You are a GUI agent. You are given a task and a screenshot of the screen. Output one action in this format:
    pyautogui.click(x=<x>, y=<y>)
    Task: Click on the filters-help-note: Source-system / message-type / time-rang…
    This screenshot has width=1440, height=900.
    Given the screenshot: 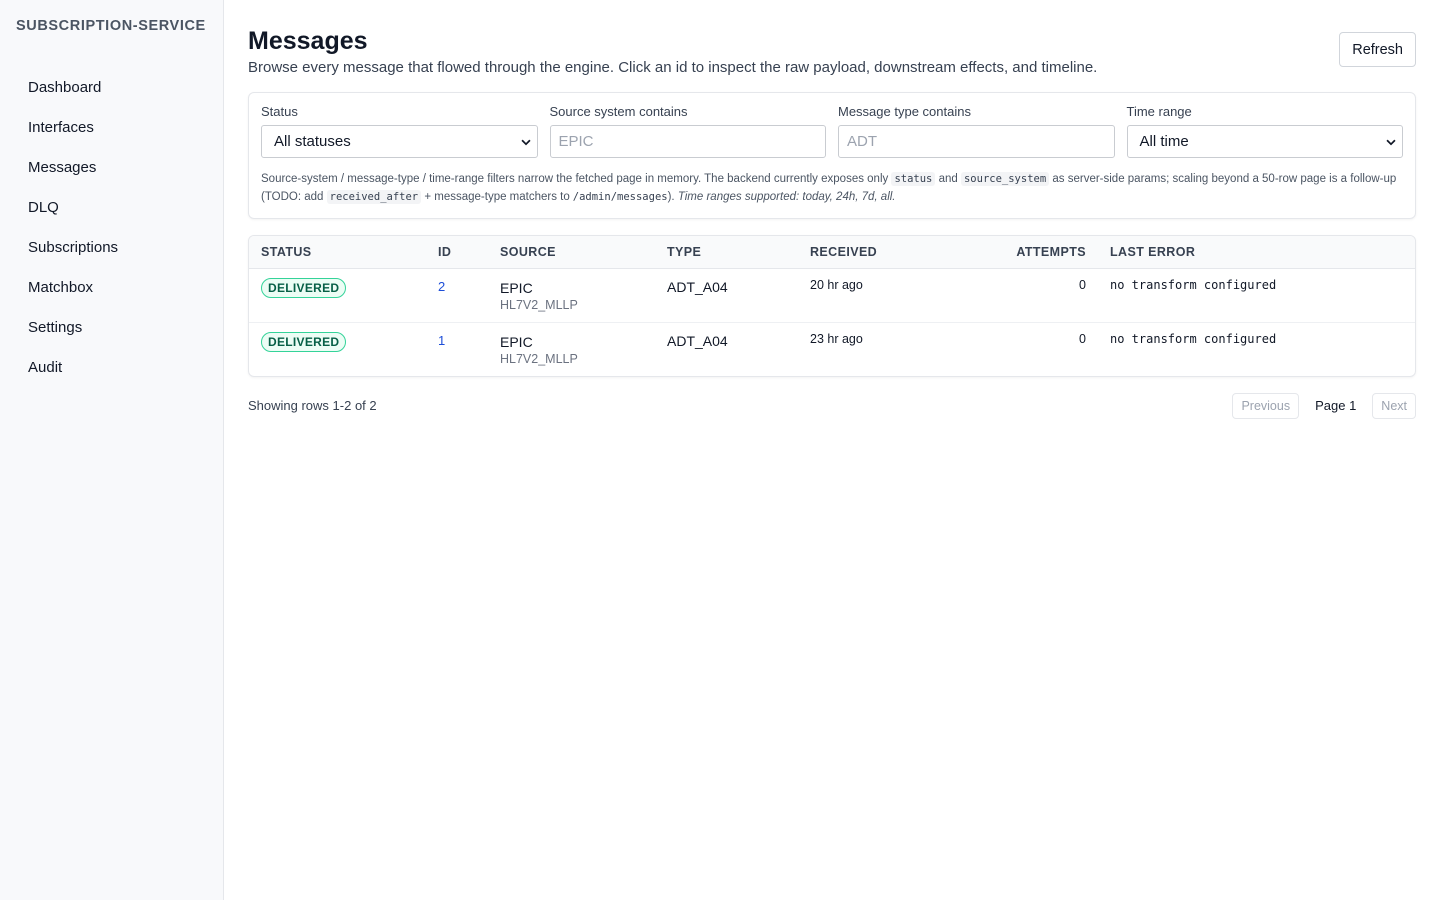 What is the action you would take?
    pyautogui.click(x=832, y=188)
    